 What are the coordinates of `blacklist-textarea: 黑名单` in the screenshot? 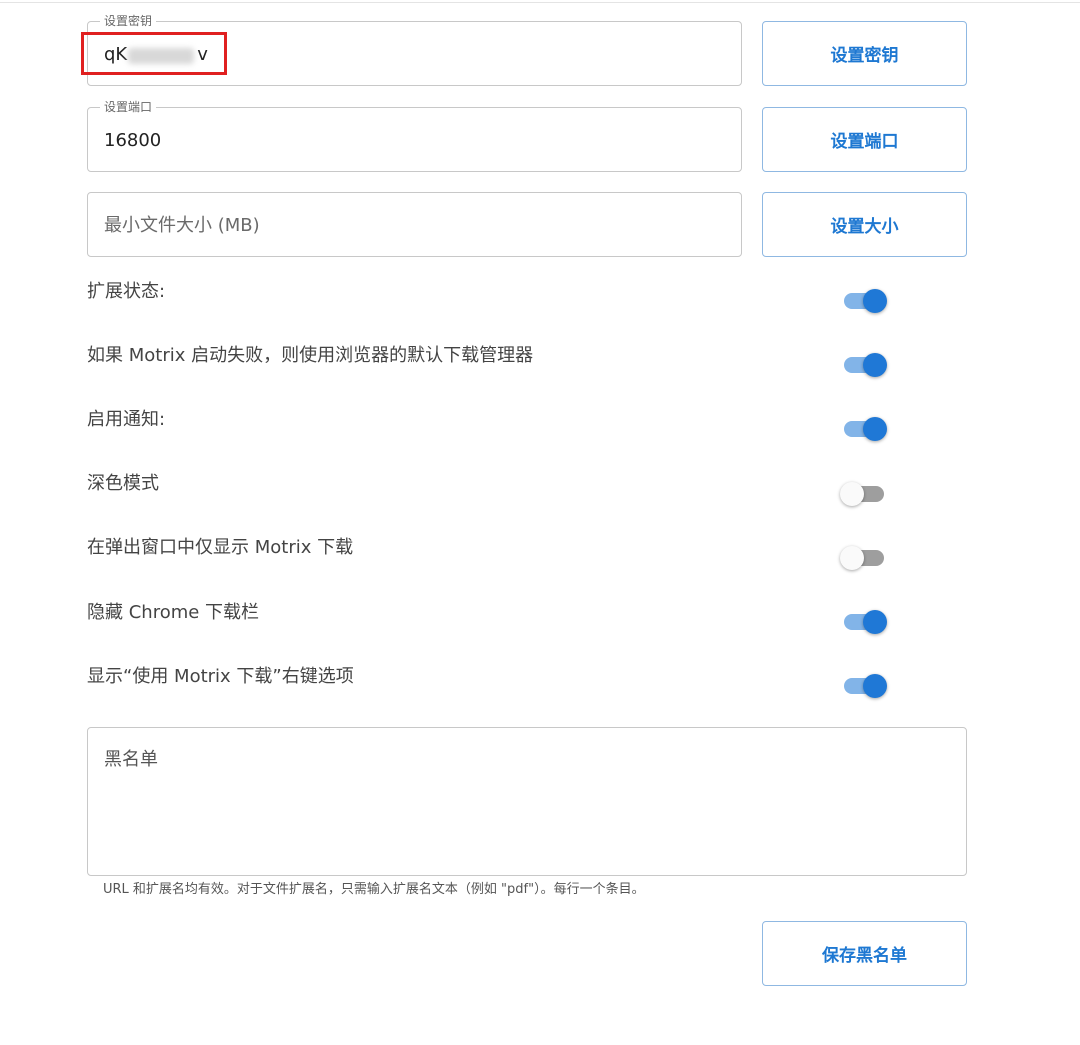 It's located at (527, 801).